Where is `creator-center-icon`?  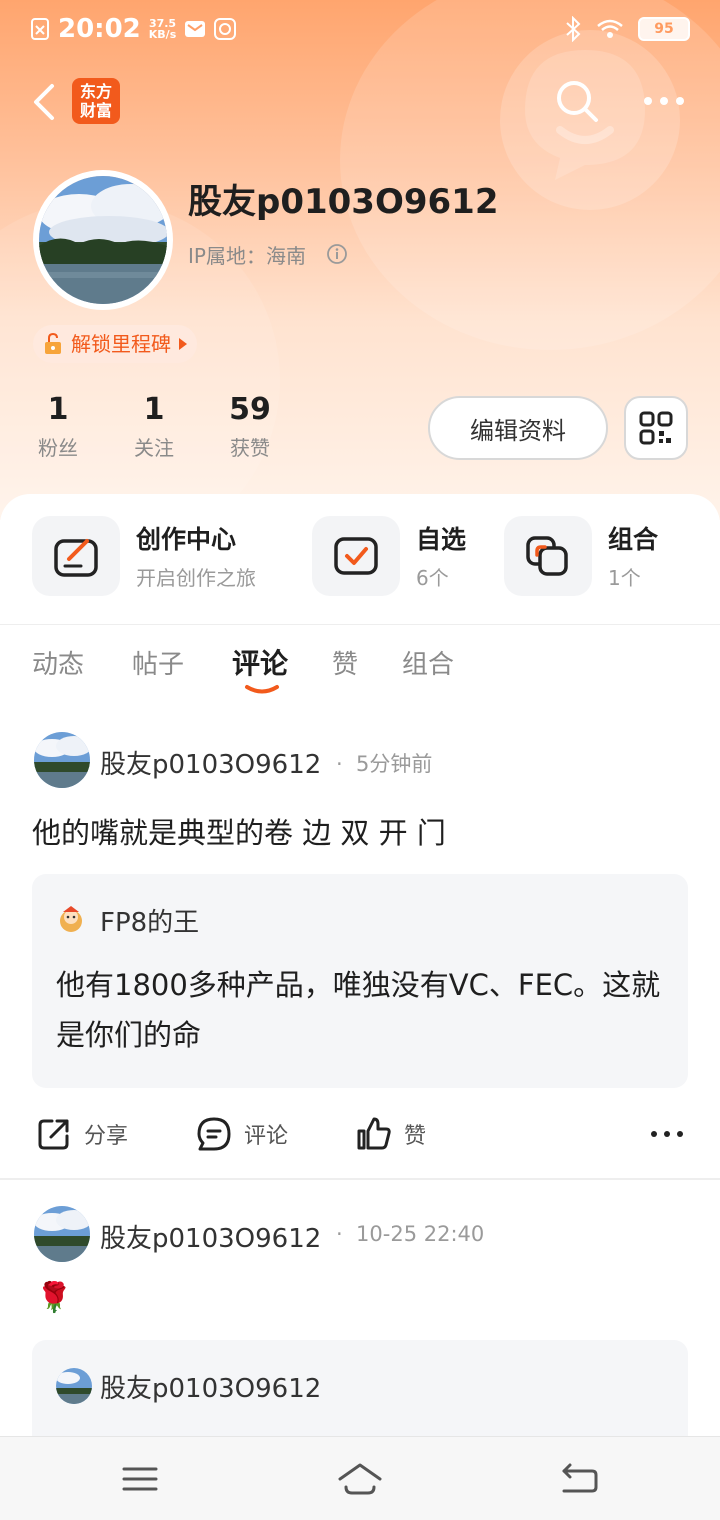
creator-center-icon is located at coordinates (76, 556).